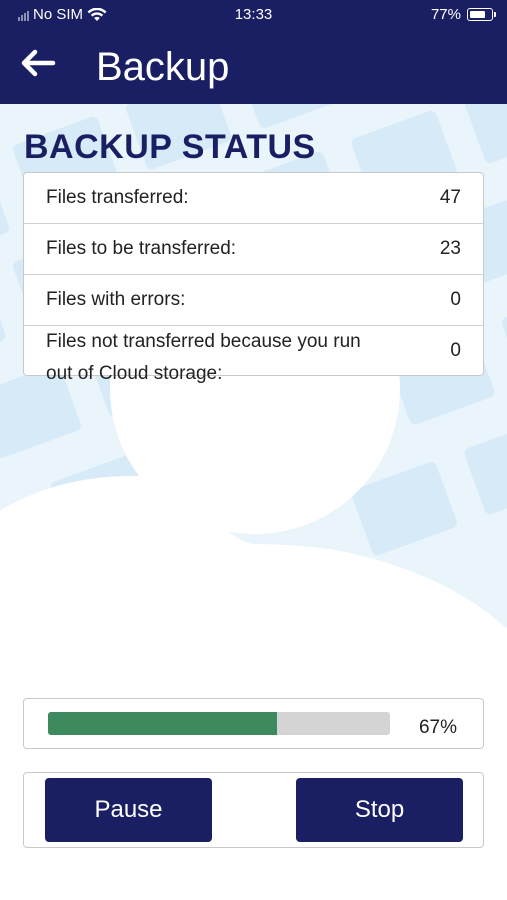 The image size is (507, 900). What do you see at coordinates (253, 810) in the screenshot?
I see `actions-card: Pause Stop` at bounding box center [253, 810].